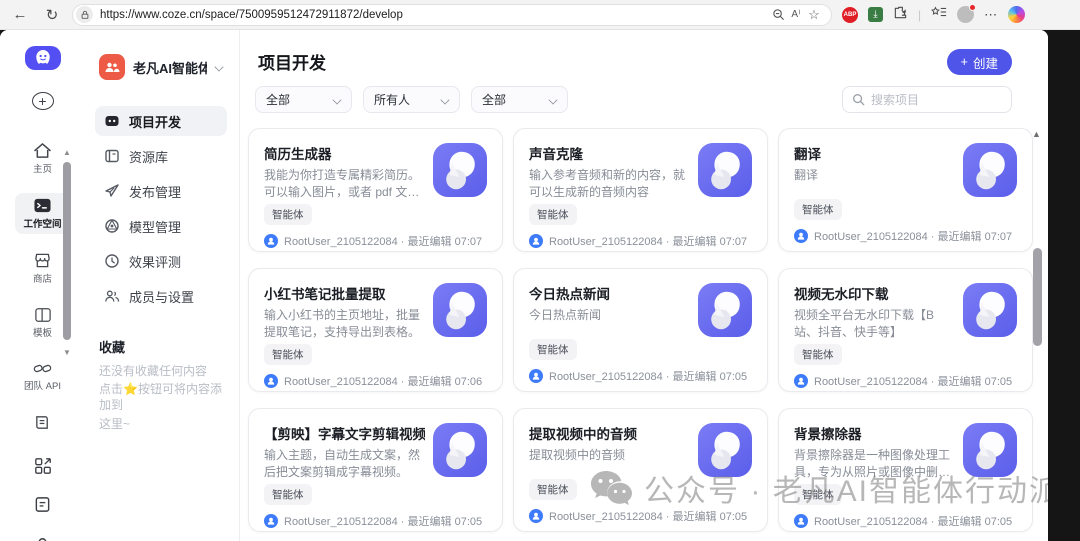 Image resolution: width=1080 pixels, height=541 pixels. I want to click on workspace-menu: 项目开发 资源库 发布管理 模型管理 效果评测 成员与设置, so click(161, 208).